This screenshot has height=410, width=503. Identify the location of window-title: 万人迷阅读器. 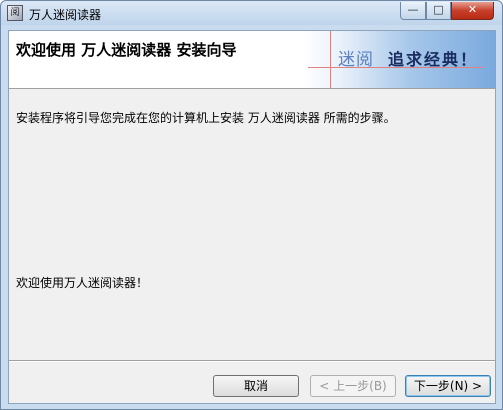
(65, 15).